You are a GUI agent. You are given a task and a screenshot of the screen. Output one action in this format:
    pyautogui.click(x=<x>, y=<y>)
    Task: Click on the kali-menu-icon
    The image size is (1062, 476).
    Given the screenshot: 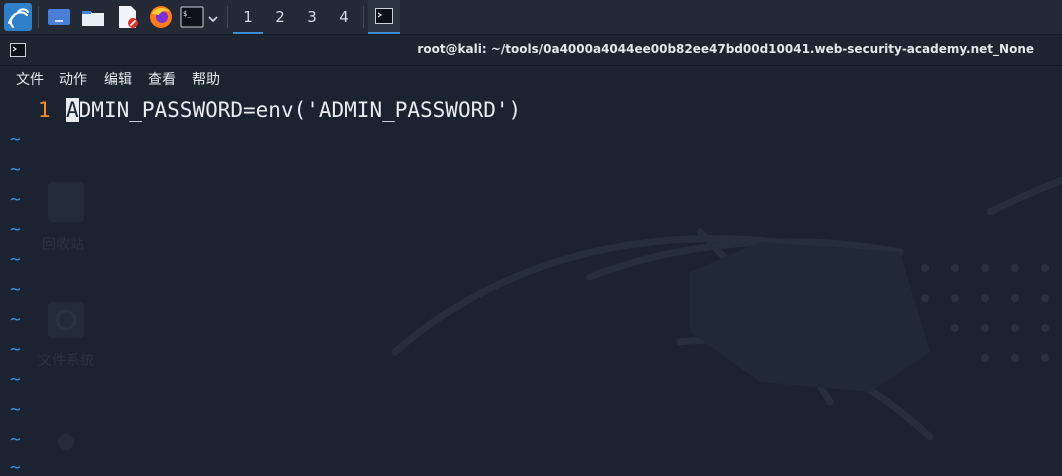 What is the action you would take?
    pyautogui.click(x=18, y=17)
    